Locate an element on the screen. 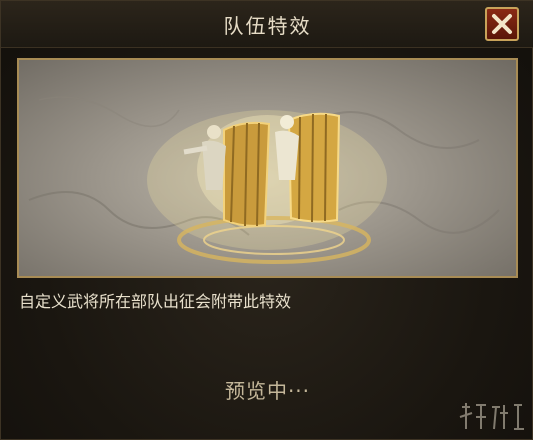 The image size is (533, 440). dialog-title: 队伍特效 is located at coordinates (267, 26).